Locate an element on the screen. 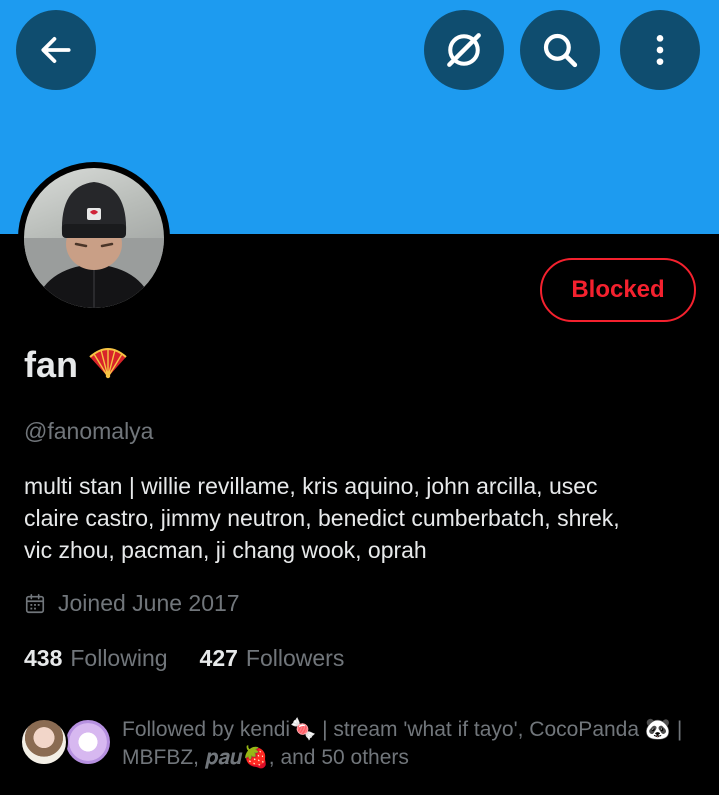 The image size is (719, 795). following-label: Following is located at coordinates (119, 658).